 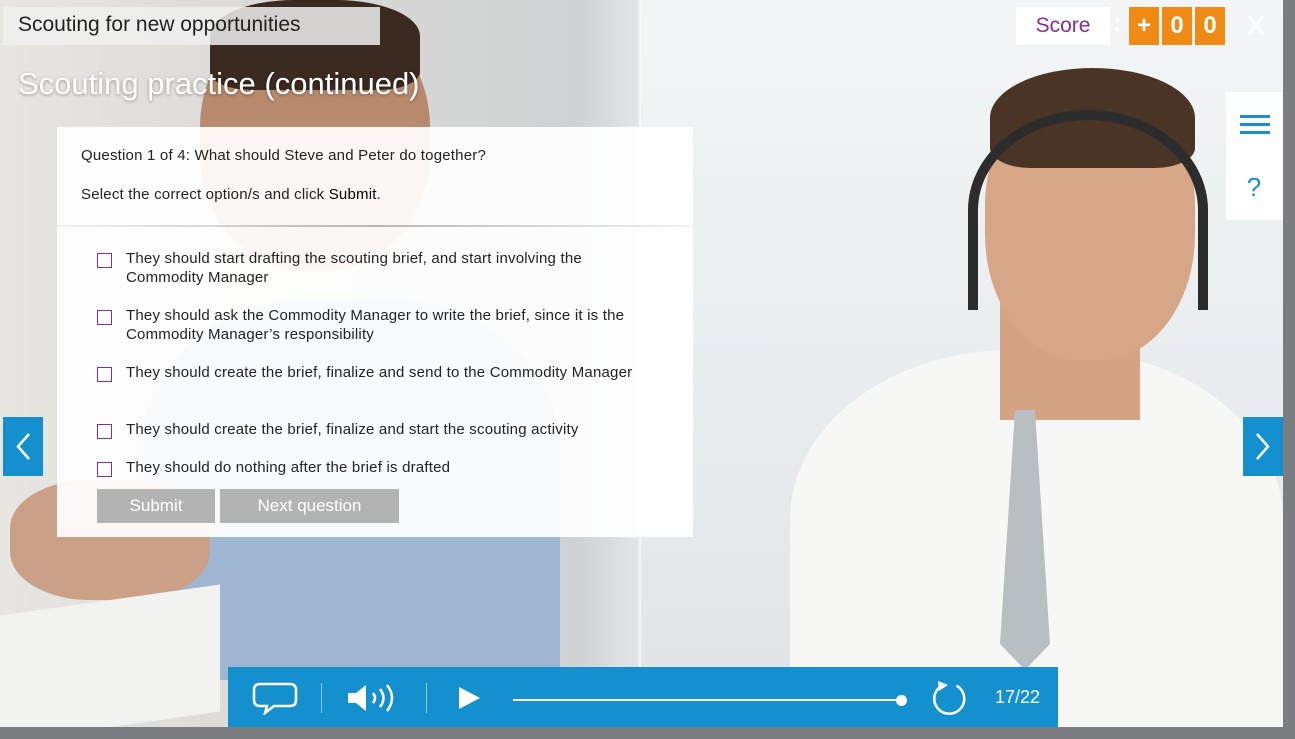 What do you see at coordinates (205, 194) in the screenshot?
I see `instruction-prefix: Select the correct option/s and click` at bounding box center [205, 194].